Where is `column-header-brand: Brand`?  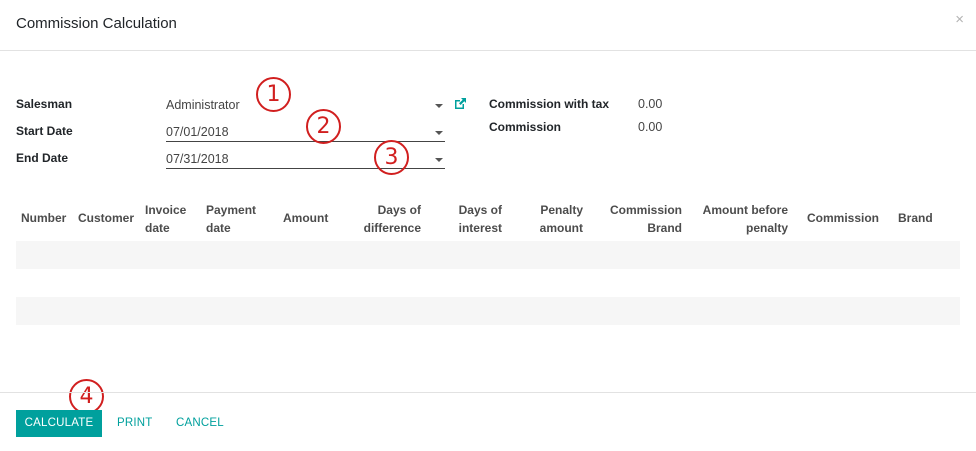 column-header-brand: Brand is located at coordinates (915, 218).